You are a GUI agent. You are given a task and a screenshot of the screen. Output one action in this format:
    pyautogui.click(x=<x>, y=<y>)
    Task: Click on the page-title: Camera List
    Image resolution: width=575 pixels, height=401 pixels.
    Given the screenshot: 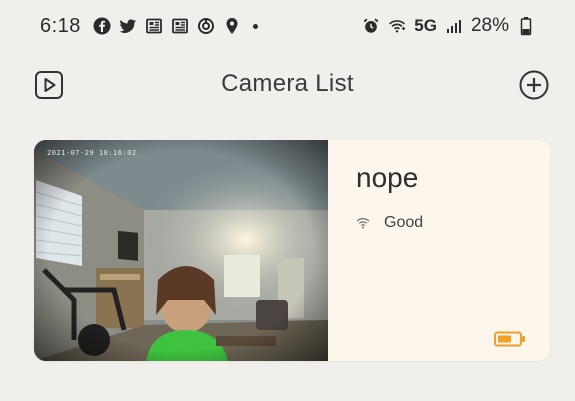 What is the action you would take?
    pyautogui.click(x=287, y=83)
    